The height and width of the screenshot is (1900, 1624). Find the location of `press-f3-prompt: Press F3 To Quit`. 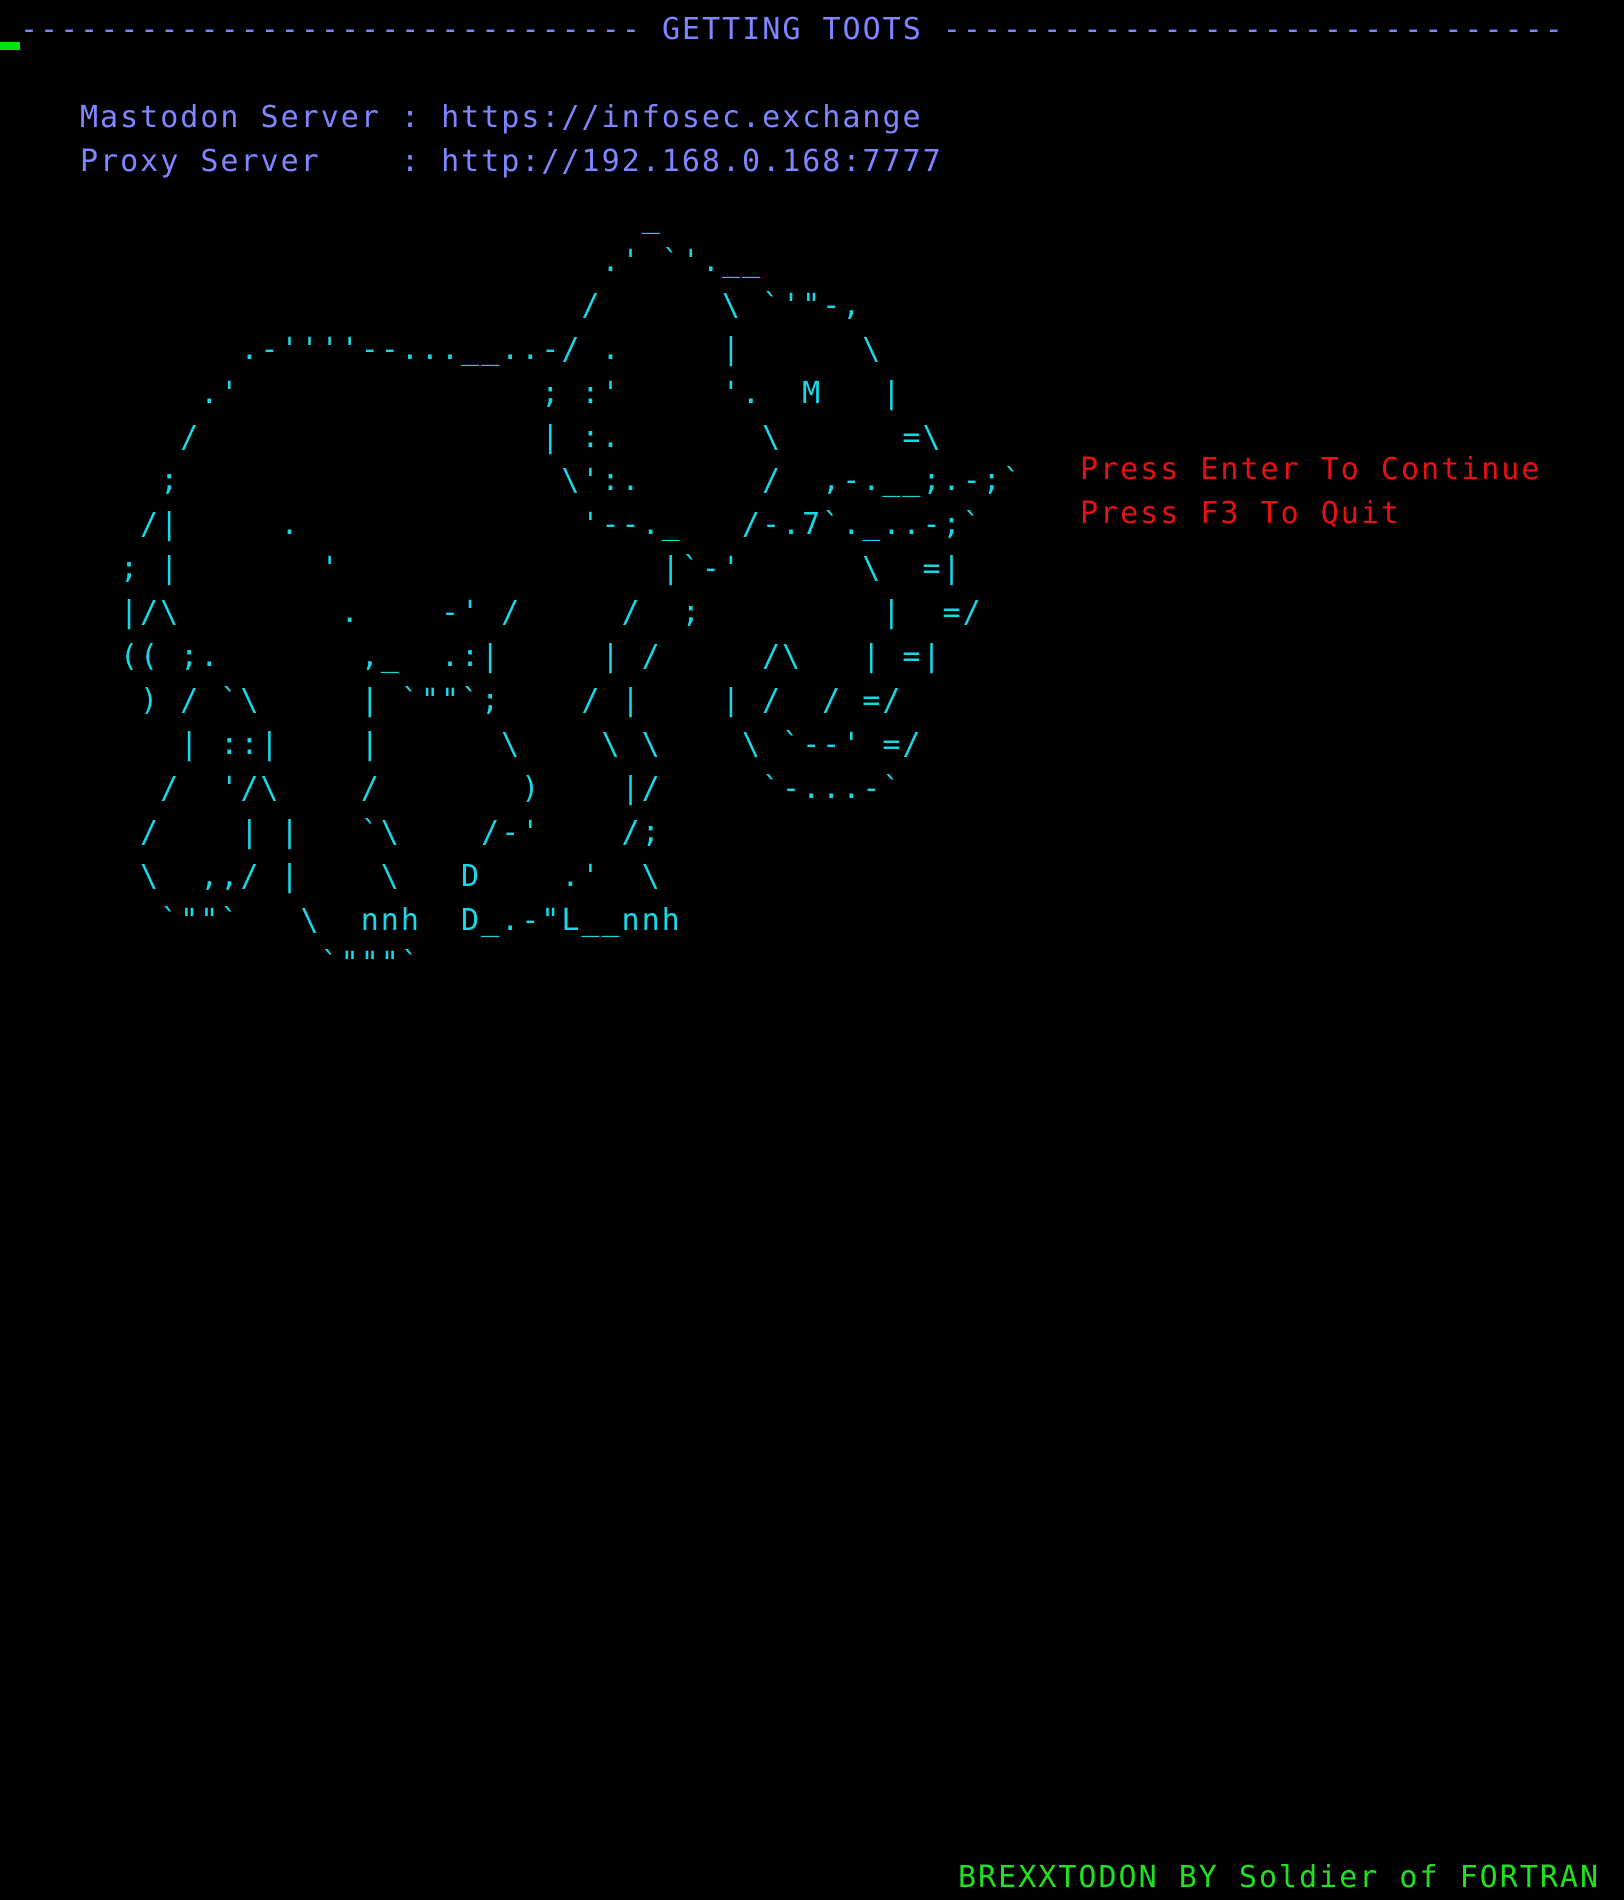

press-f3-prompt: Press F3 To Quit is located at coordinates (1240, 513).